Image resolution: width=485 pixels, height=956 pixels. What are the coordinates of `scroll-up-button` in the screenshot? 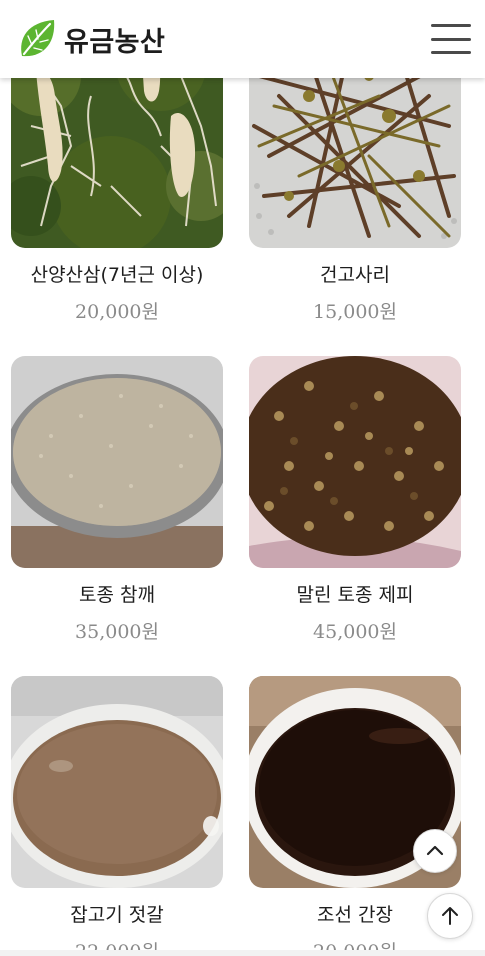 It's located at (435, 851).